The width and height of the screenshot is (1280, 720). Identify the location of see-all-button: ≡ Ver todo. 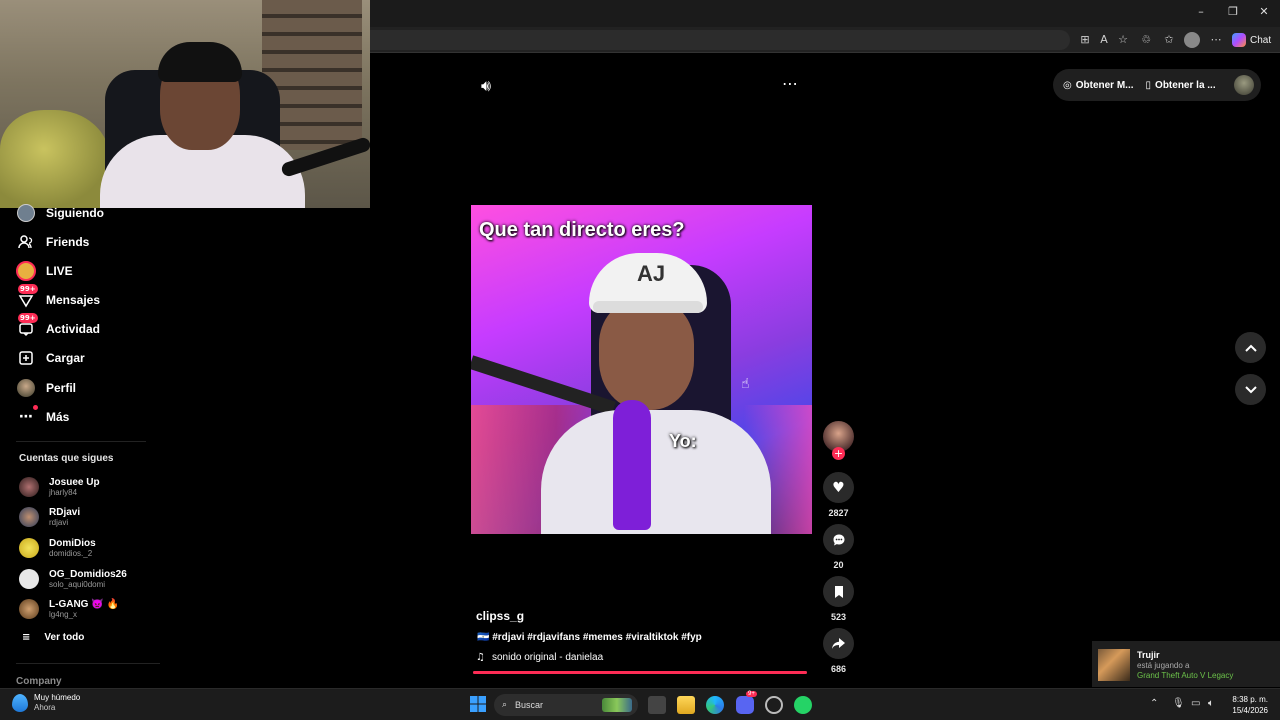
(53, 637).